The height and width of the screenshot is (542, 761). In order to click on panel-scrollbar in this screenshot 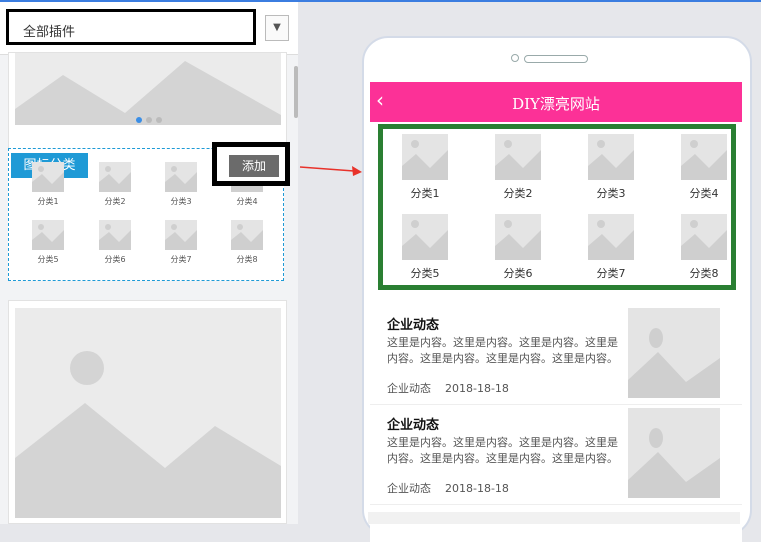, I will do `click(296, 92)`.